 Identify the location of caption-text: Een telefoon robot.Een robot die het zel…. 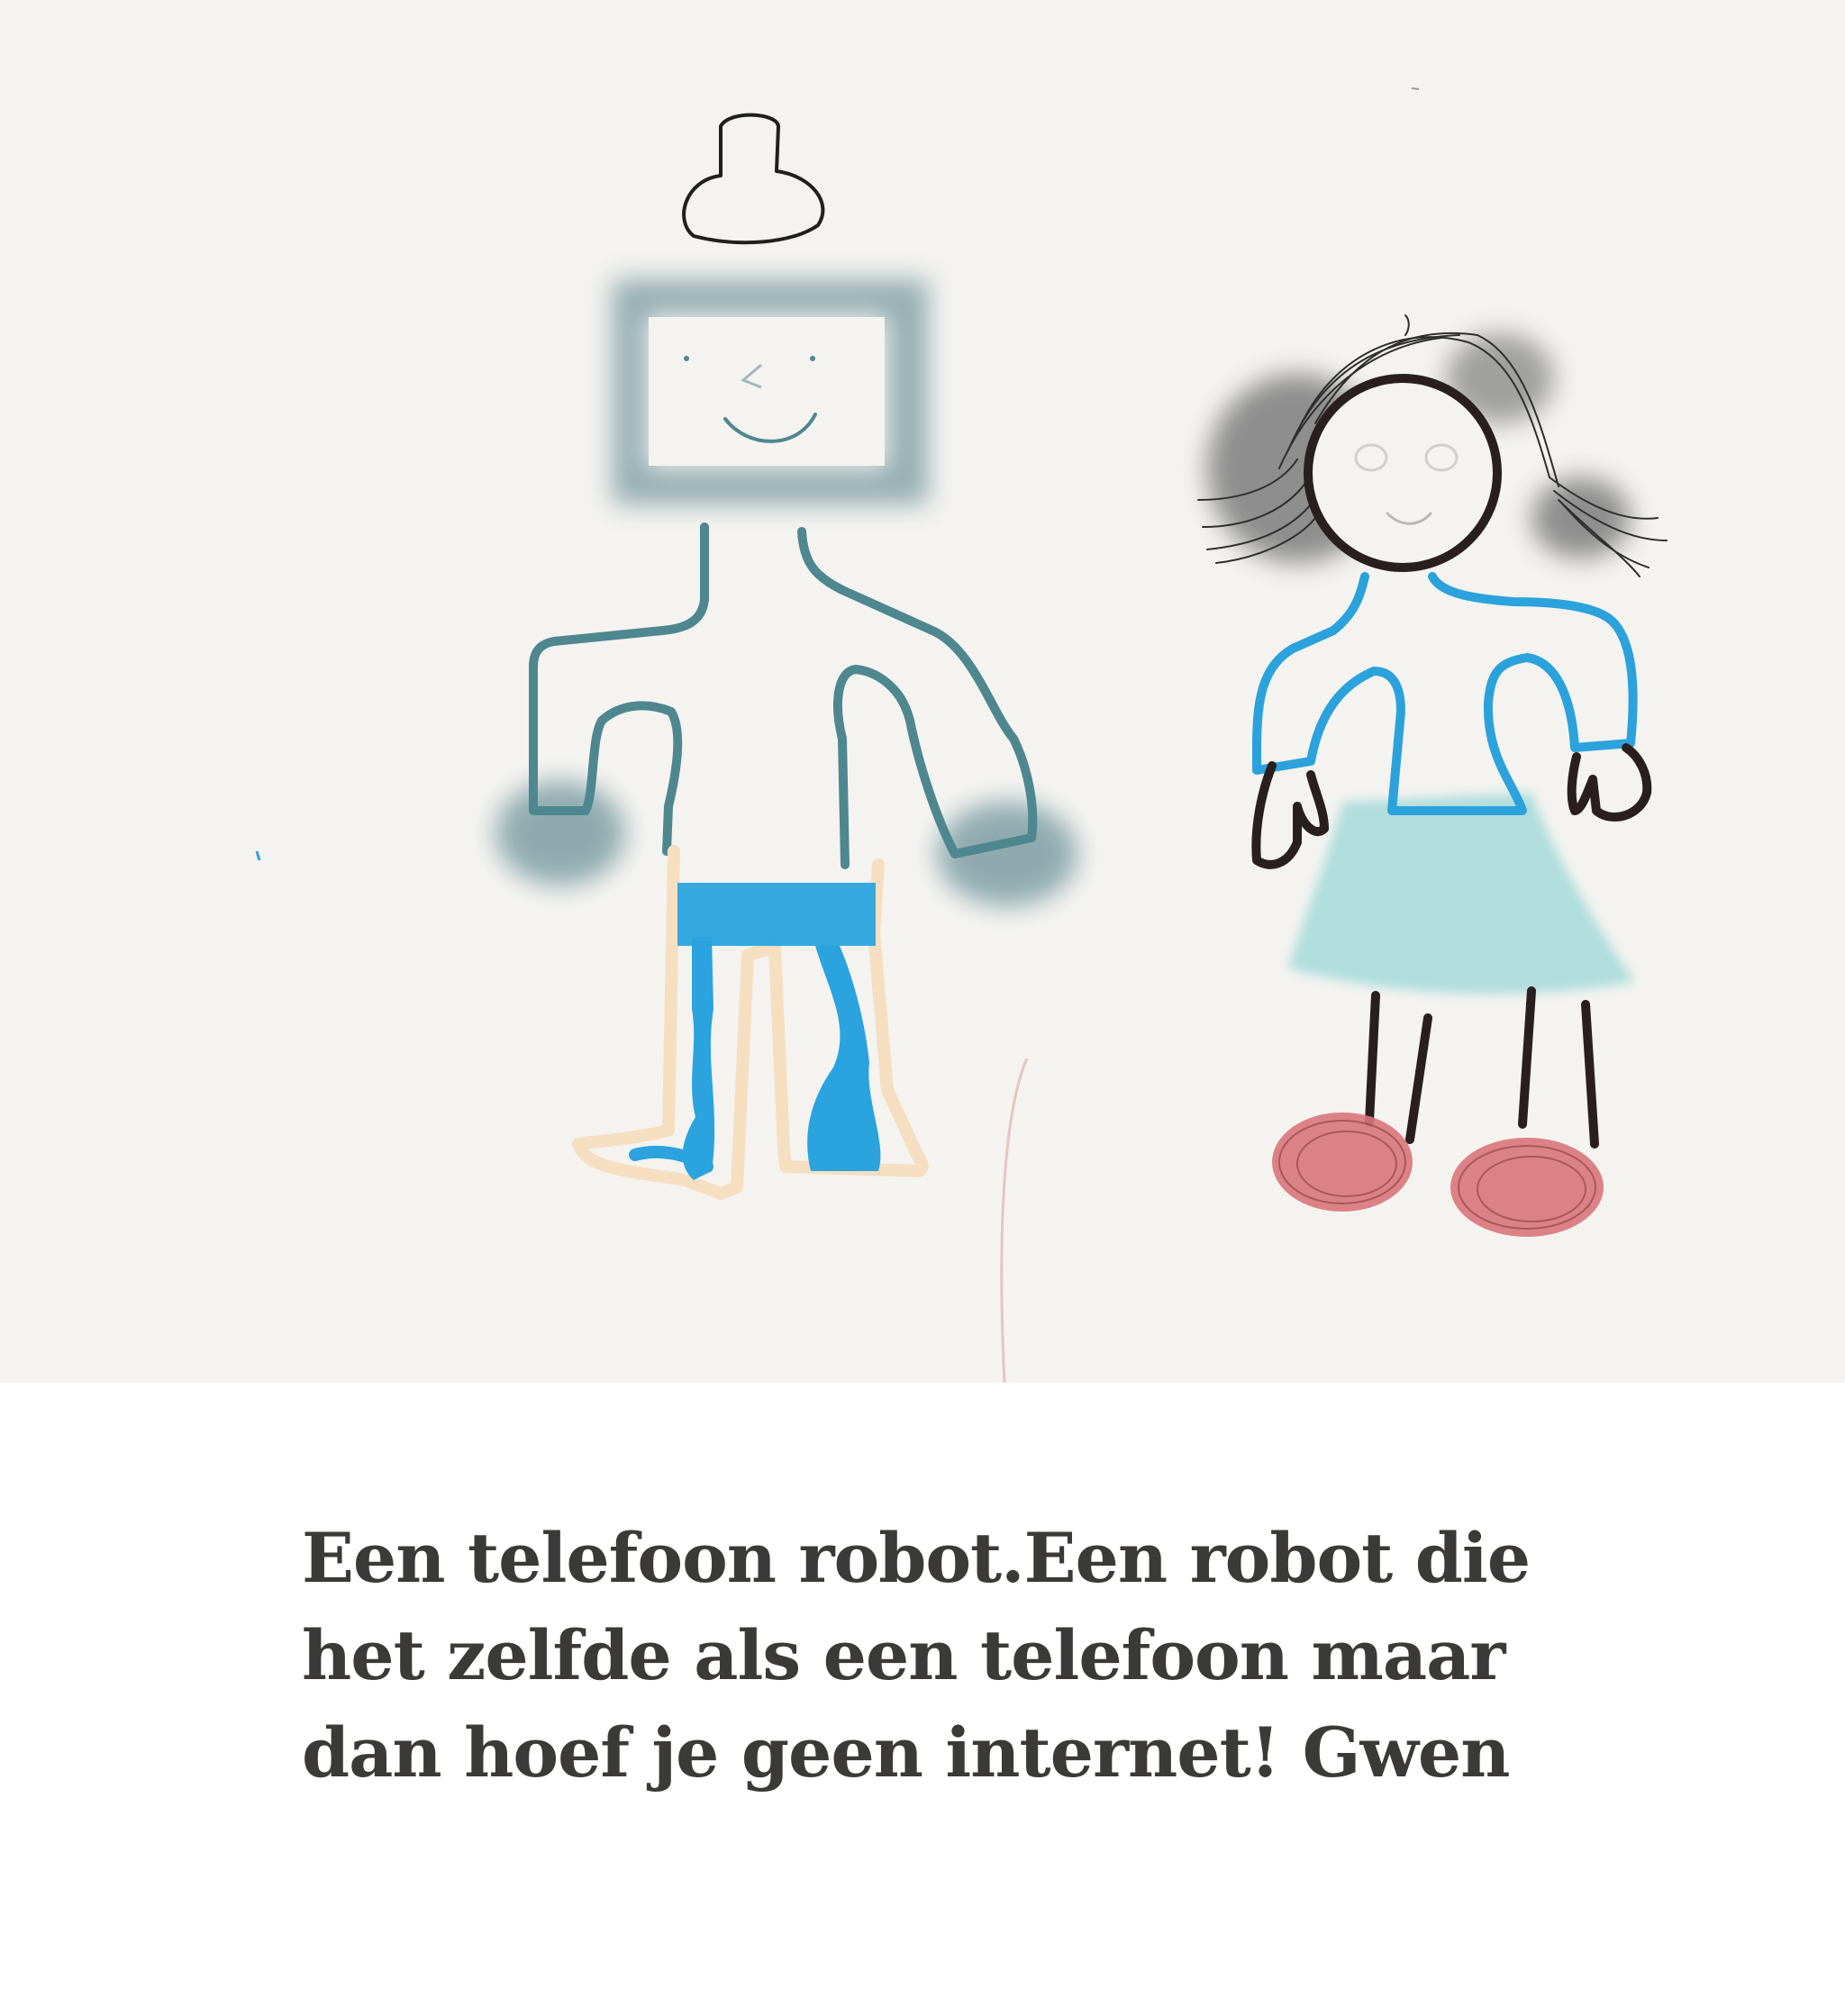
(916, 1656).